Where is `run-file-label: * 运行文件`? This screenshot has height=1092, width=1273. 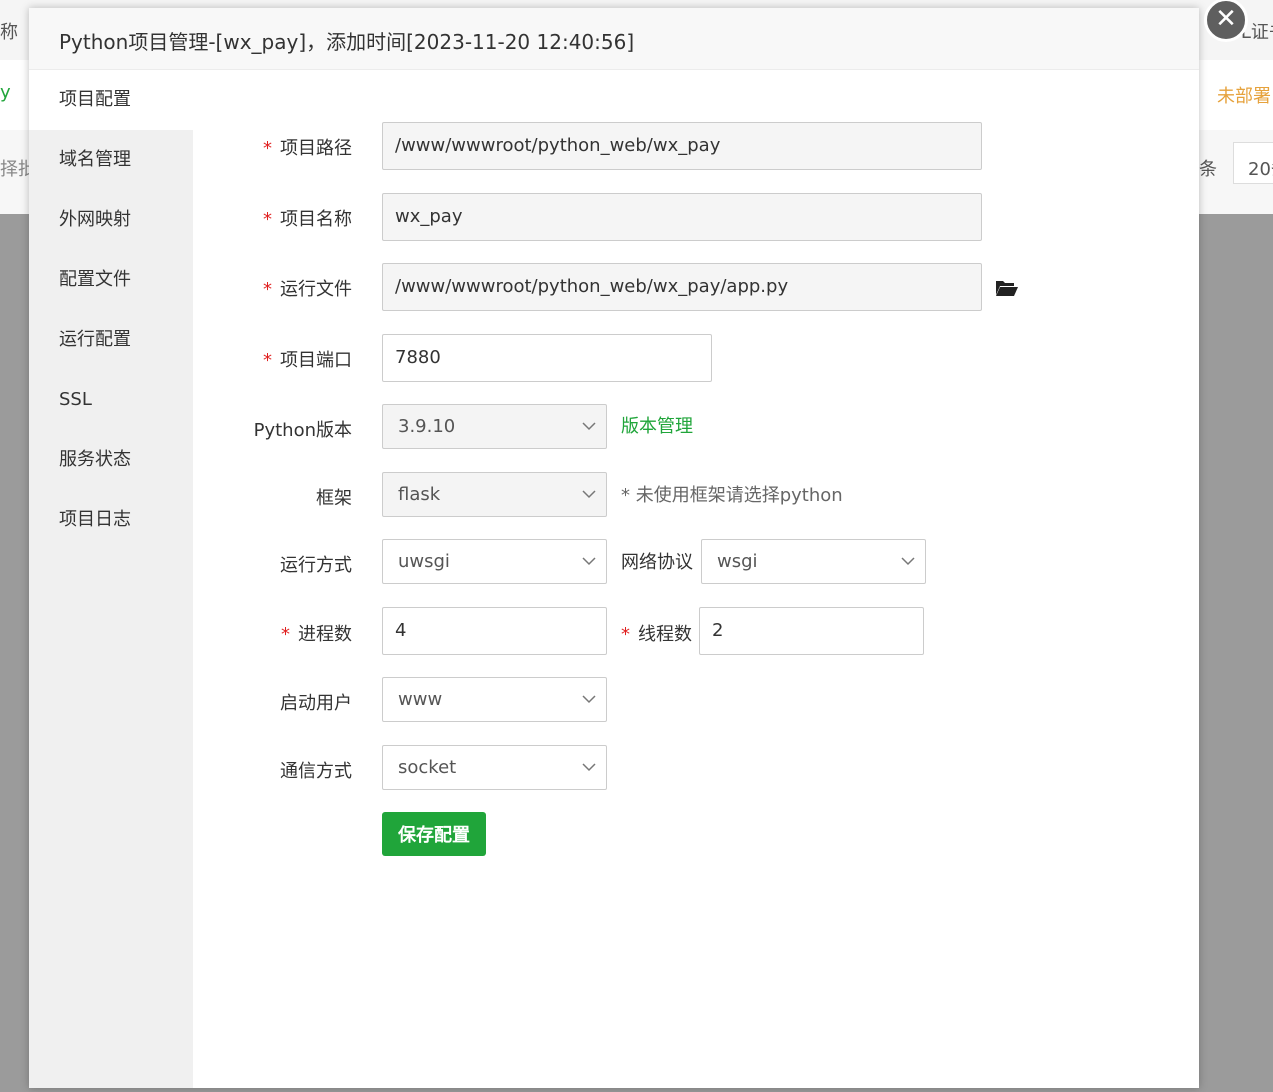 run-file-label: * 运行文件 is located at coordinates (307, 289).